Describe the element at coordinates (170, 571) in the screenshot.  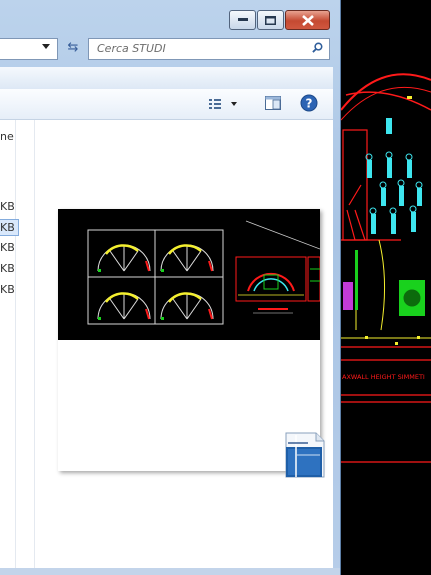
I see `status-strip` at that location.